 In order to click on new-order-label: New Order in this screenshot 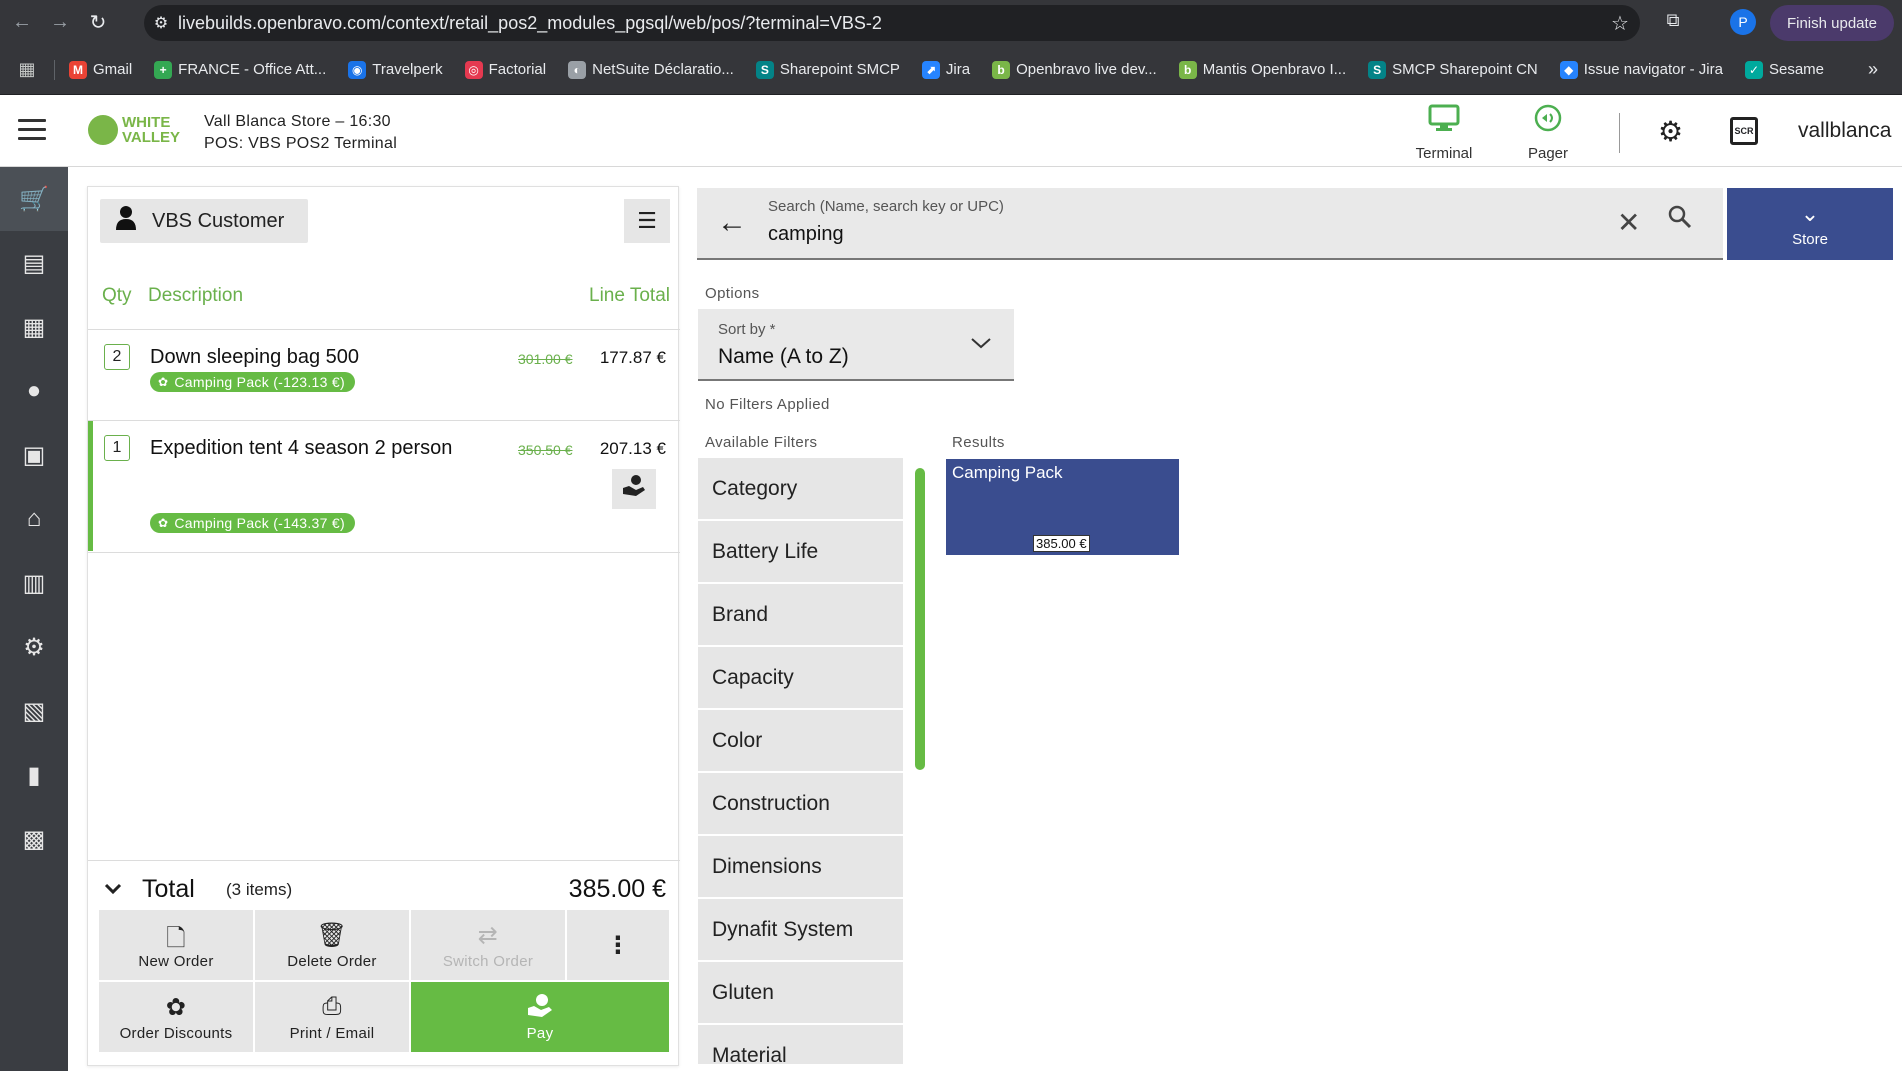, I will do `click(176, 961)`.